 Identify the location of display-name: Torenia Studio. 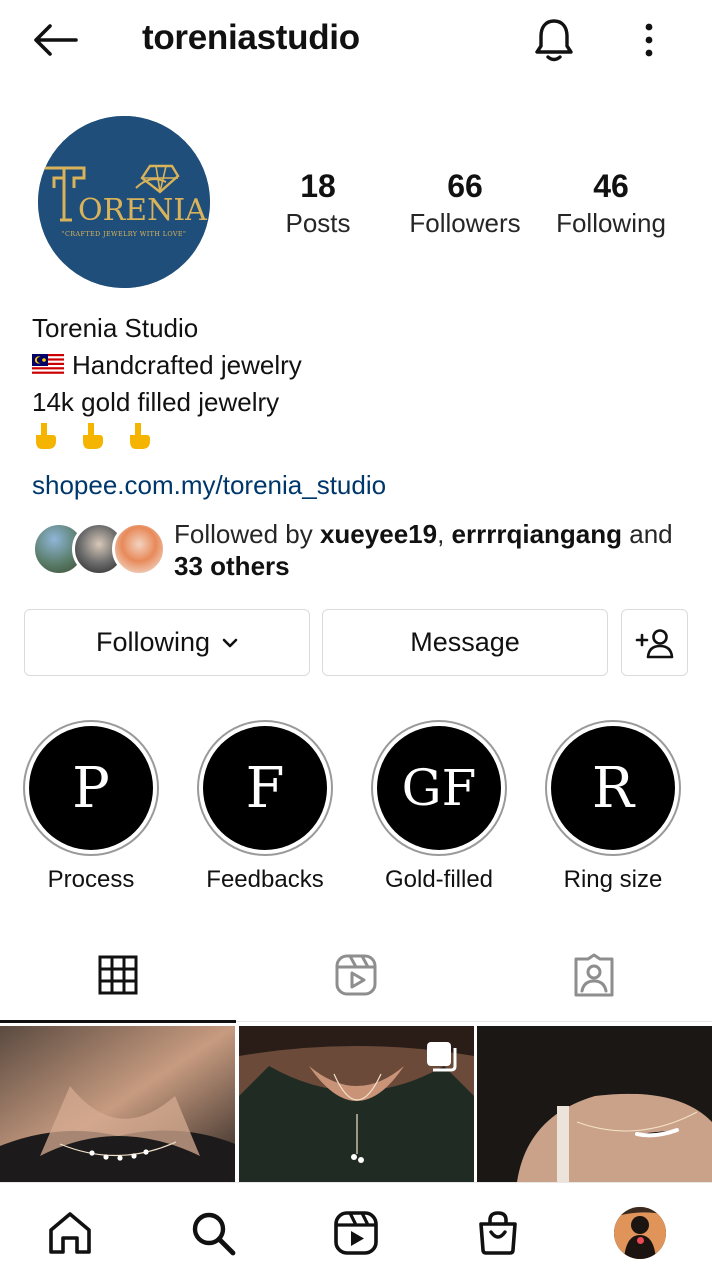
(115, 328).